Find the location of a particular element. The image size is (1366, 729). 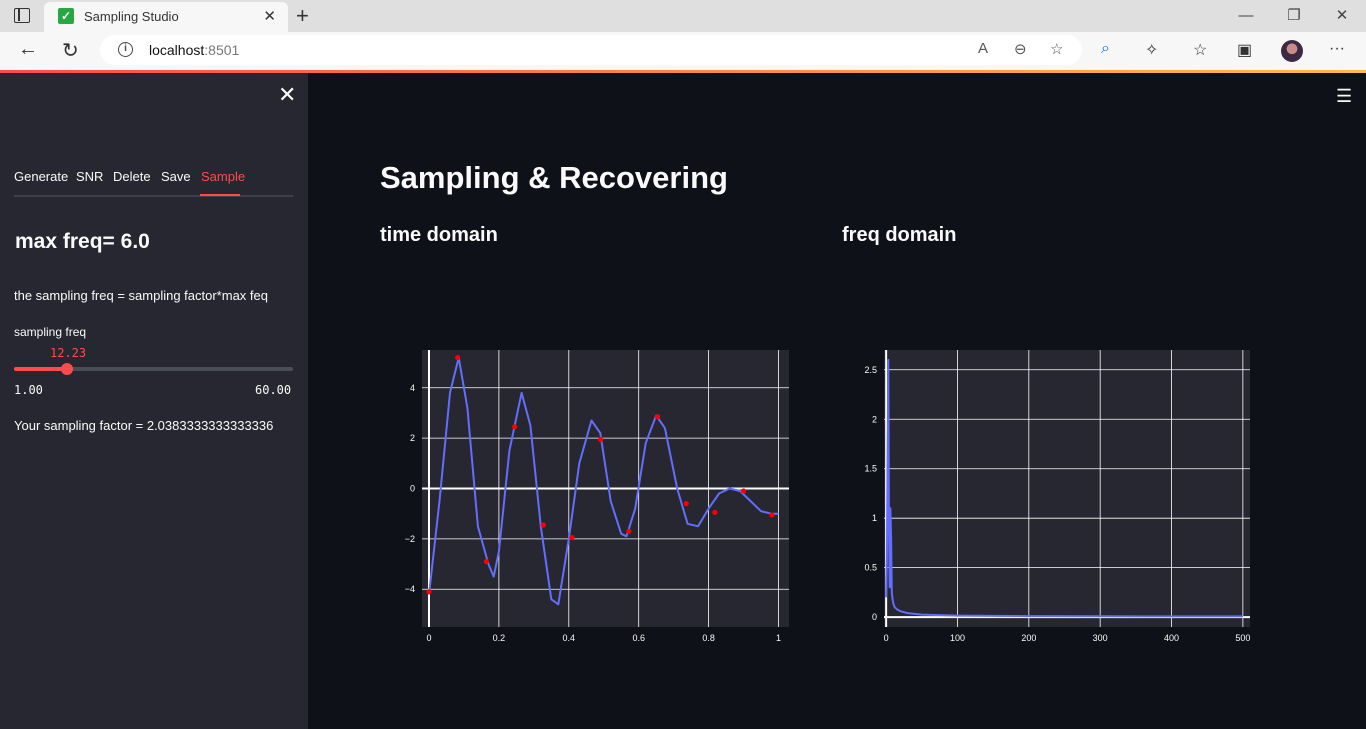

tab-save: Save is located at coordinates (176, 176).